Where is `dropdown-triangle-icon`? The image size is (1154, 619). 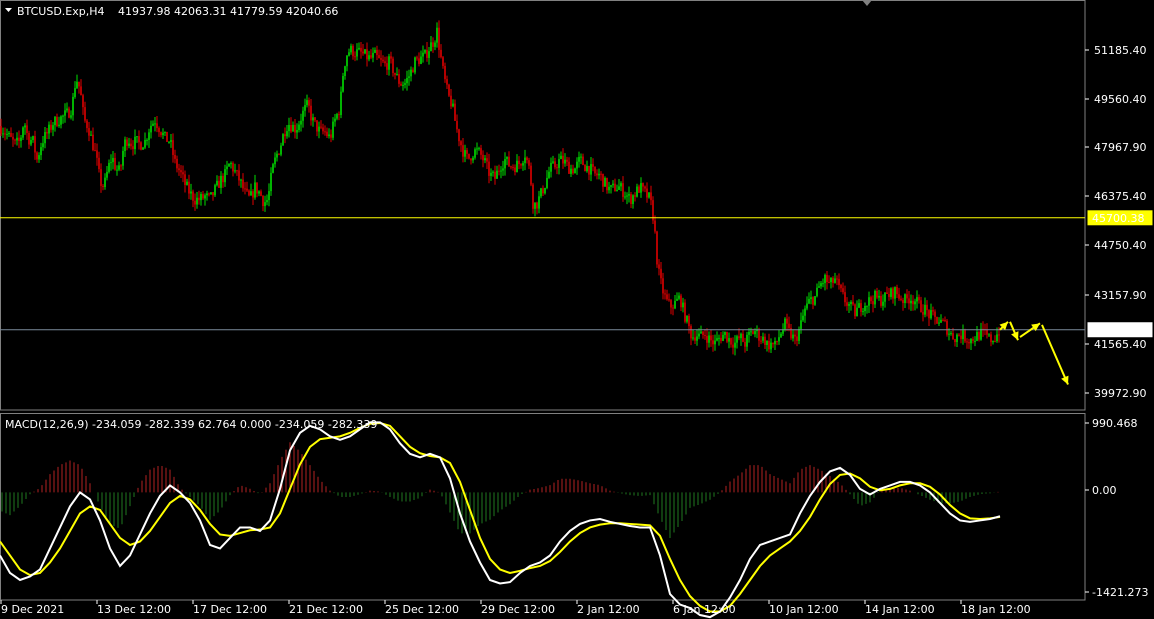 dropdown-triangle-icon is located at coordinates (8, 10).